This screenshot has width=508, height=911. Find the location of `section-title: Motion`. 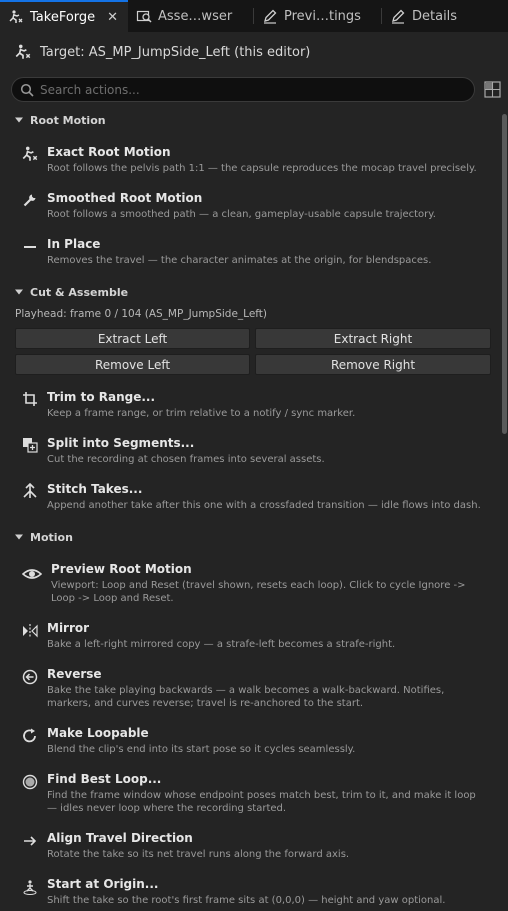

section-title: Motion is located at coordinates (51, 537).